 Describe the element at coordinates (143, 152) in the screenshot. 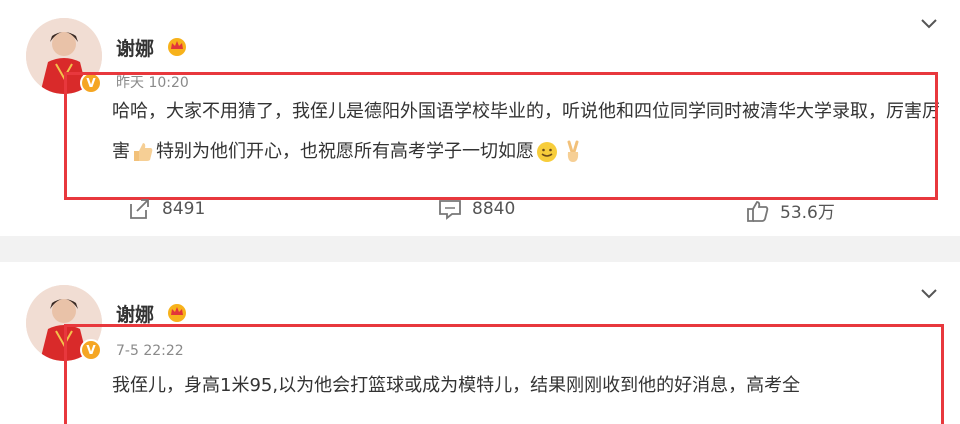

I see `thumbs-up-emoji-icon` at that location.